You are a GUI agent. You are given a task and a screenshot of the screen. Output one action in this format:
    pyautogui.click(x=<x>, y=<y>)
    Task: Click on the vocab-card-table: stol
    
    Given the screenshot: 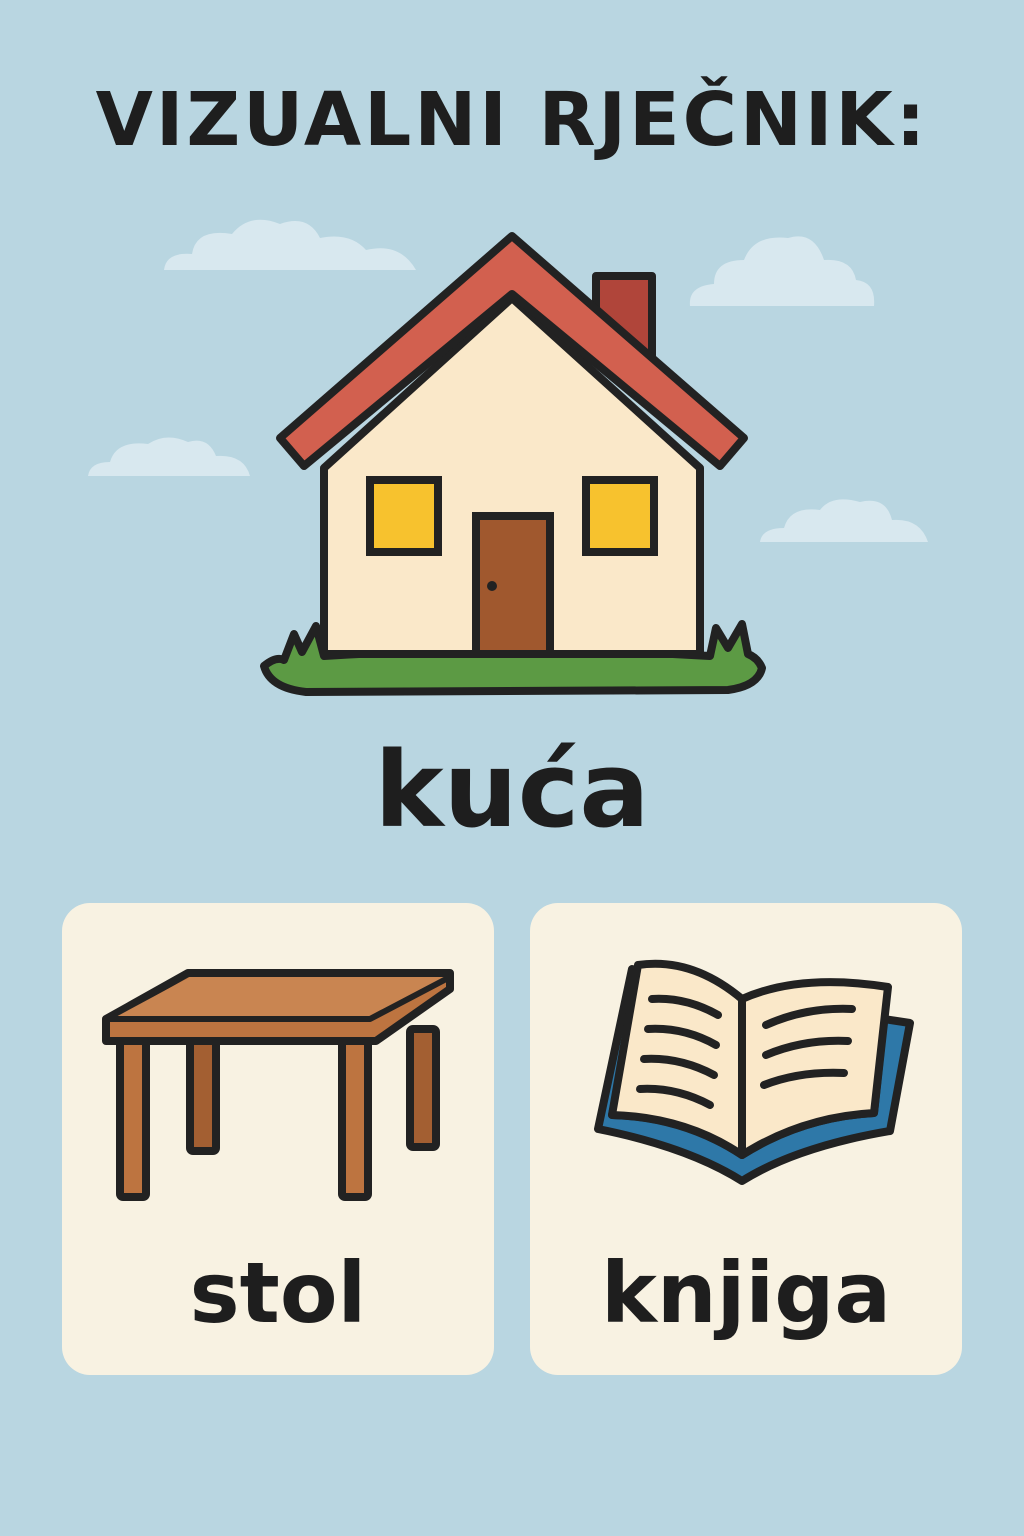 What is the action you would take?
    pyautogui.click(x=278, y=1139)
    